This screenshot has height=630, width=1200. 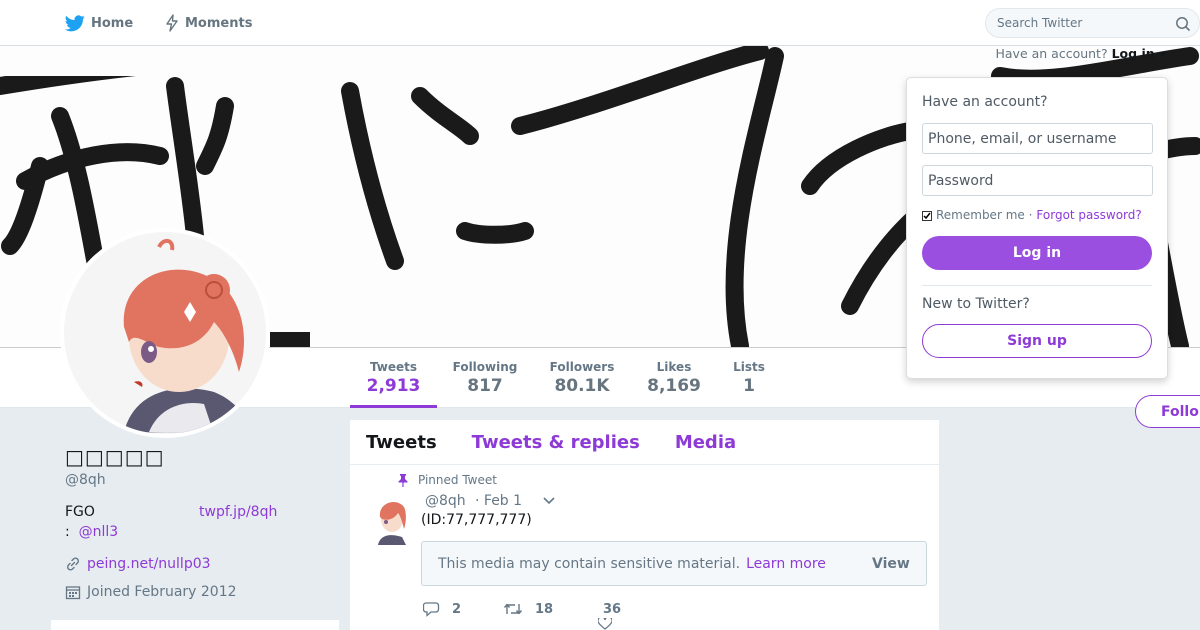 I want to click on avatar-illustration, so click(x=165, y=333).